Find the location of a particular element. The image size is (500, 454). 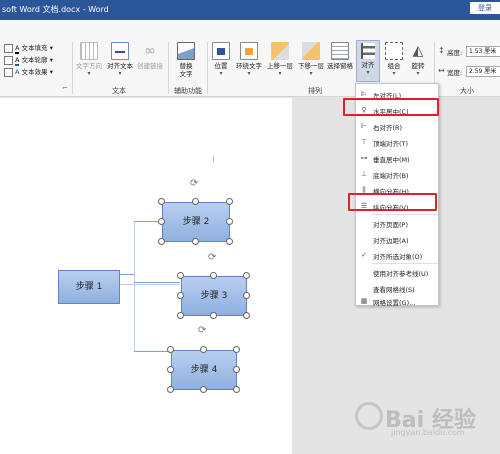

group-icon is located at coordinates (394, 51).